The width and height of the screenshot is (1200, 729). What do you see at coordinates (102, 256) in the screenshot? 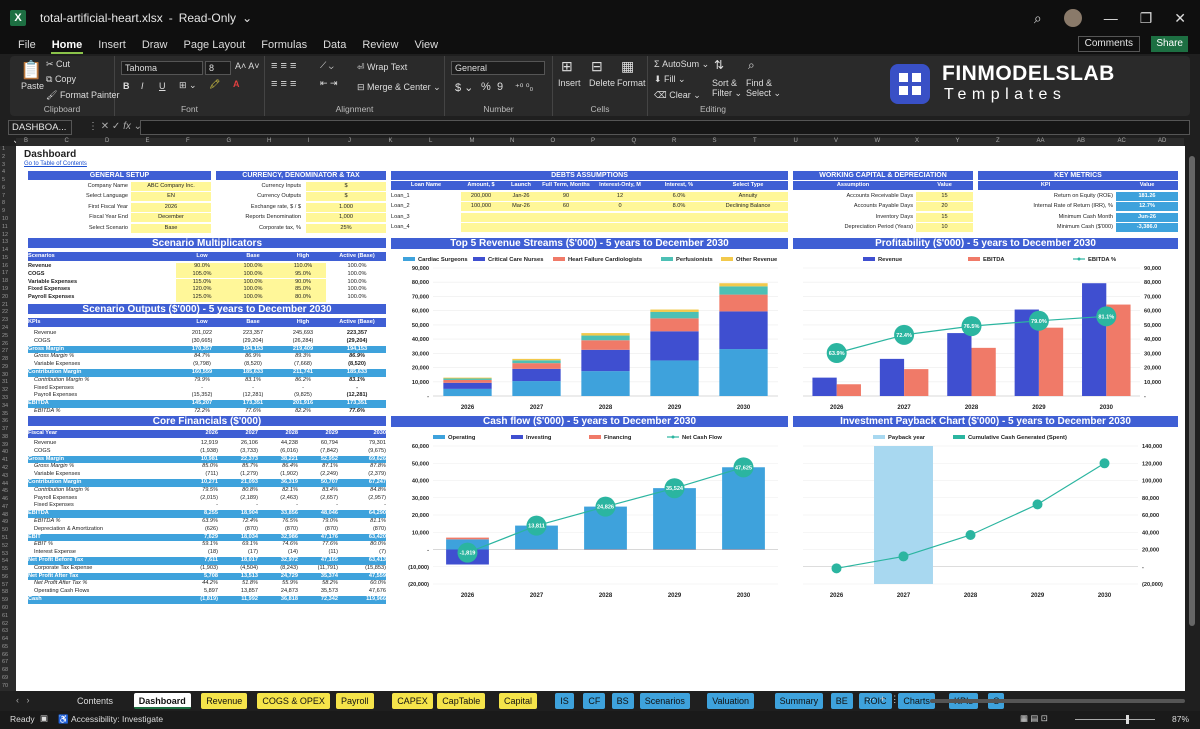
I see `cell: Scenarios` at bounding box center [102, 256].